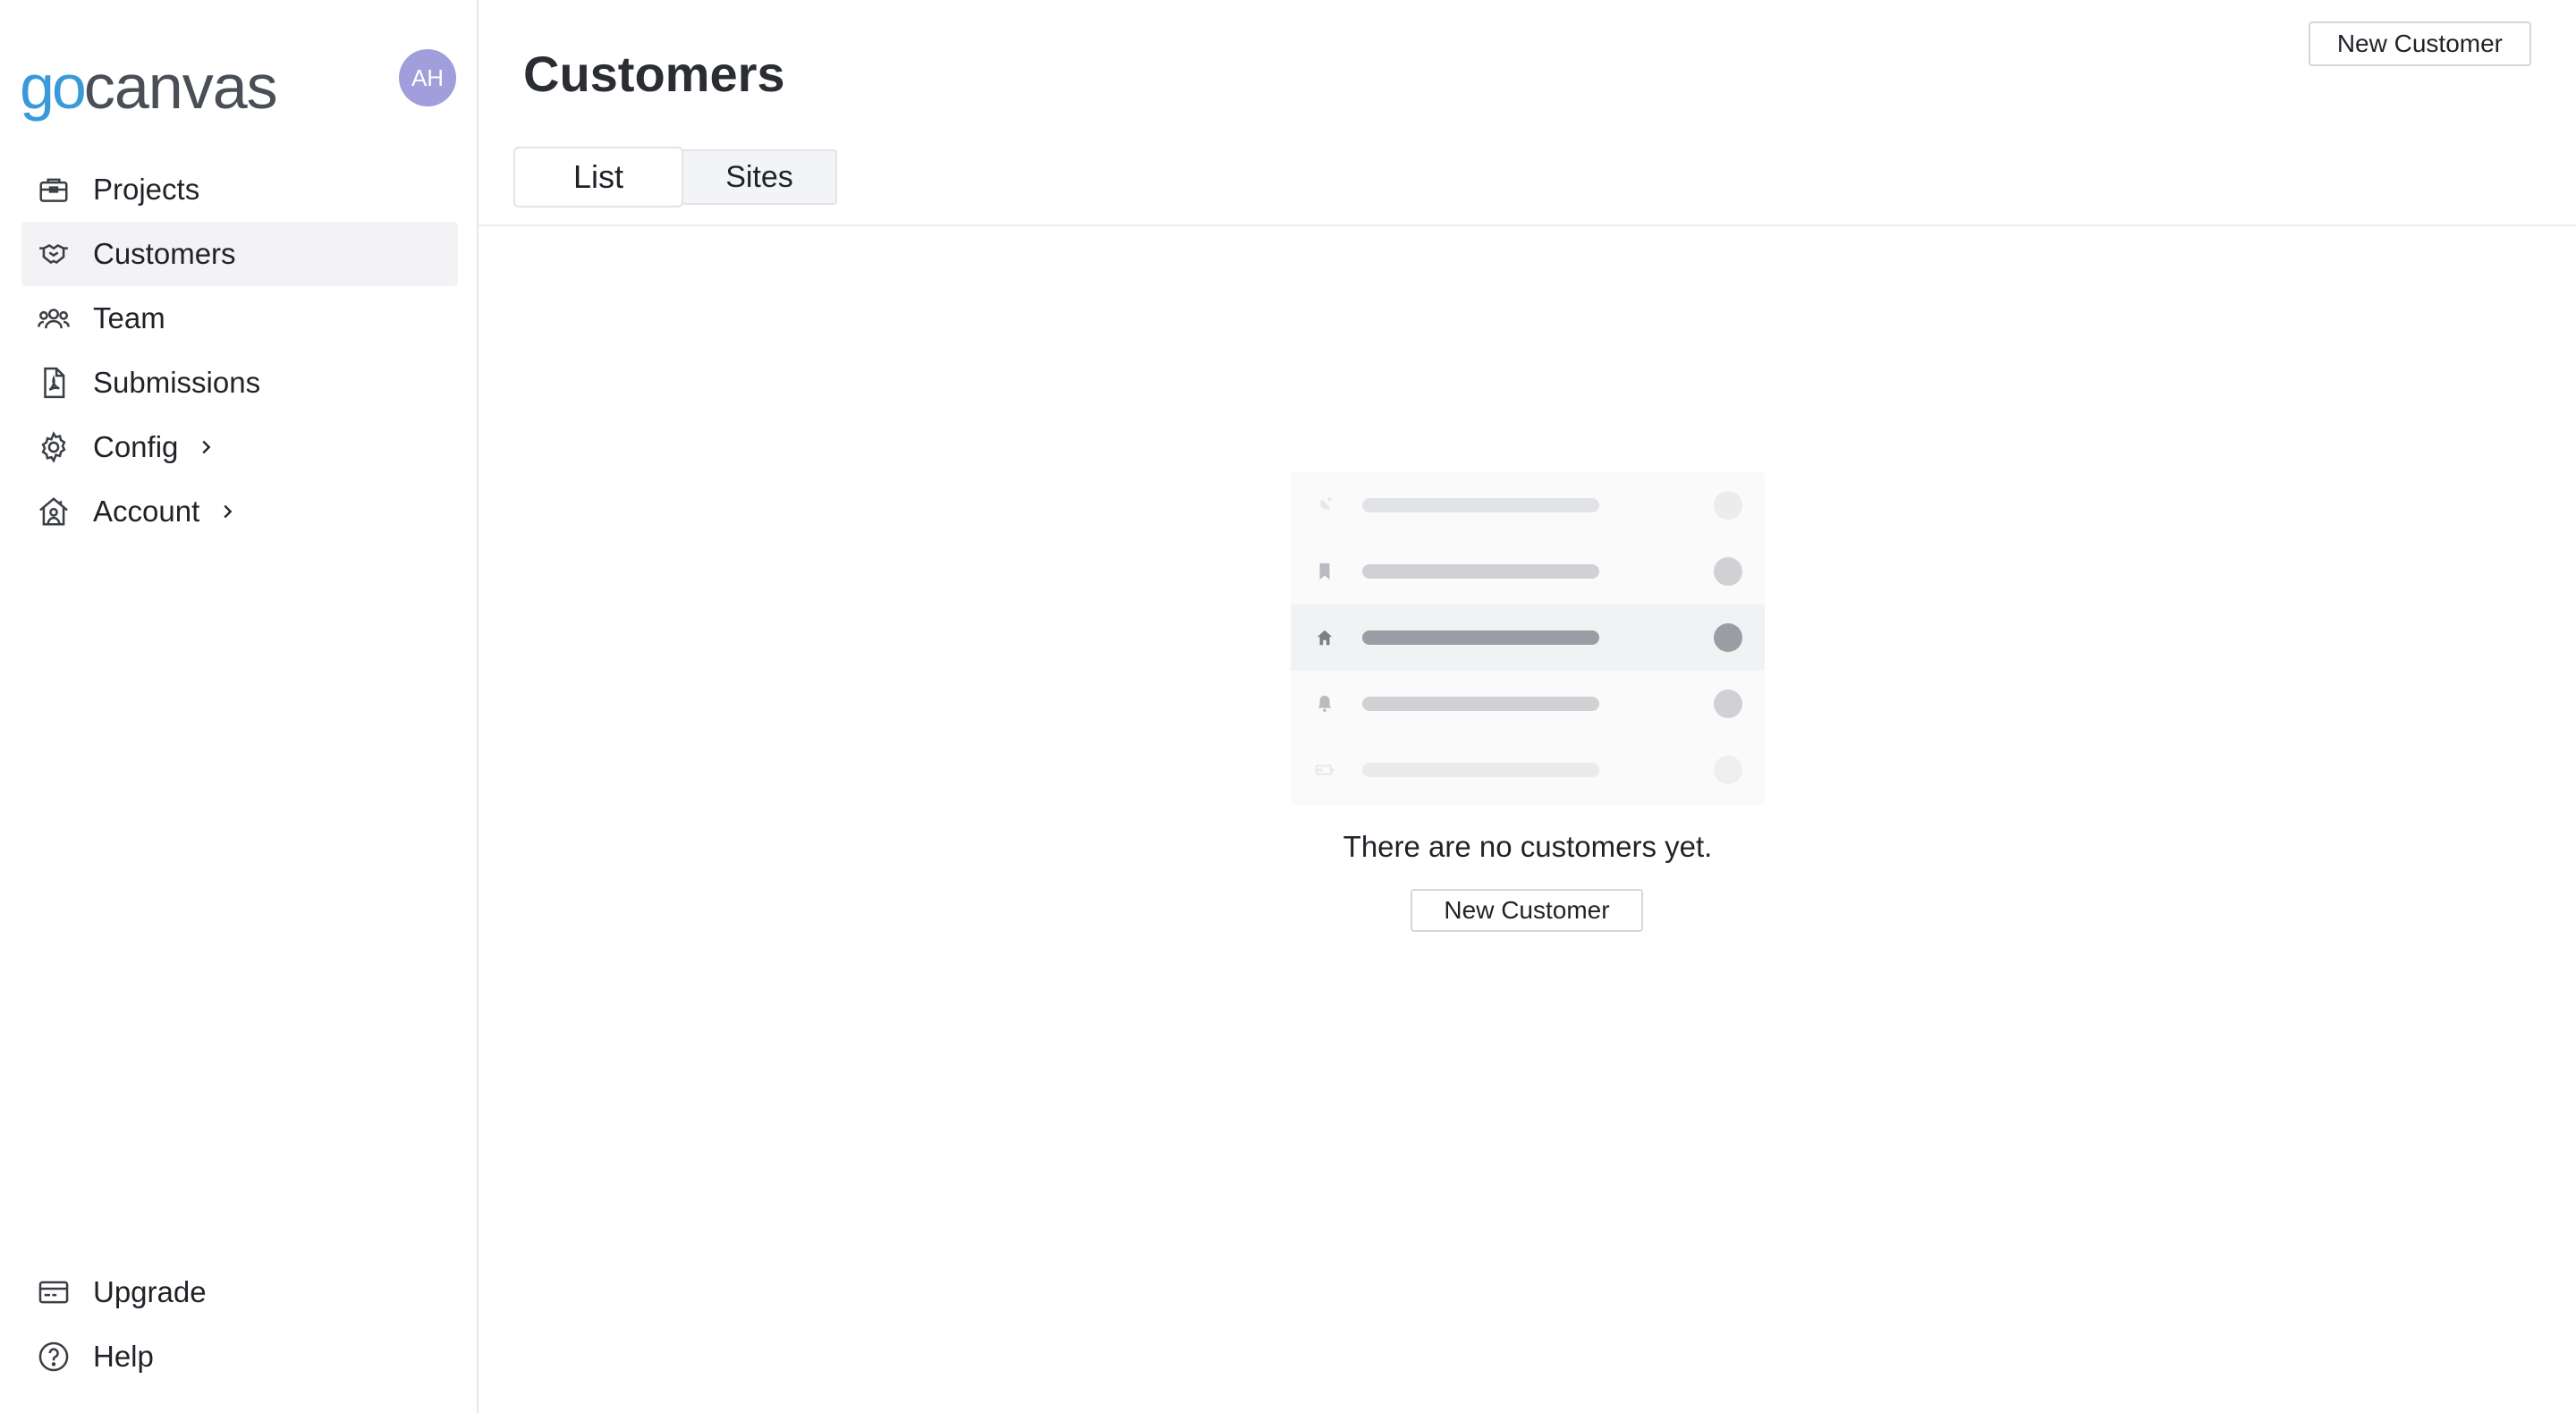 Image resolution: width=2576 pixels, height=1413 pixels. I want to click on sidebar-item-label: Account, so click(146, 511).